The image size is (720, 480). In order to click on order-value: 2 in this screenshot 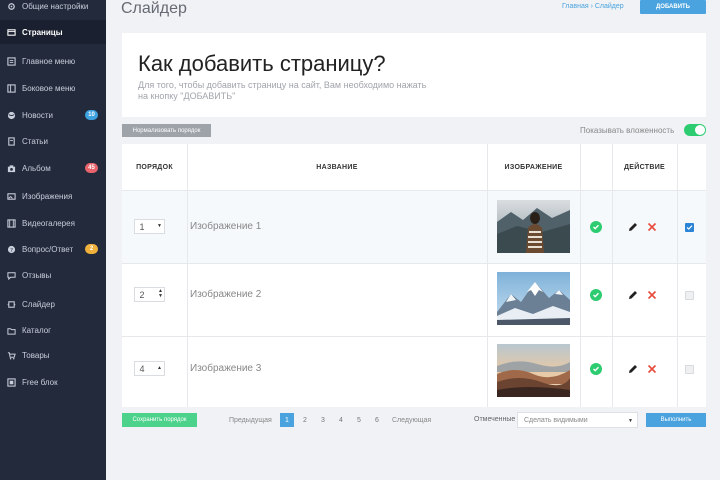, I will do `click(142, 294)`.